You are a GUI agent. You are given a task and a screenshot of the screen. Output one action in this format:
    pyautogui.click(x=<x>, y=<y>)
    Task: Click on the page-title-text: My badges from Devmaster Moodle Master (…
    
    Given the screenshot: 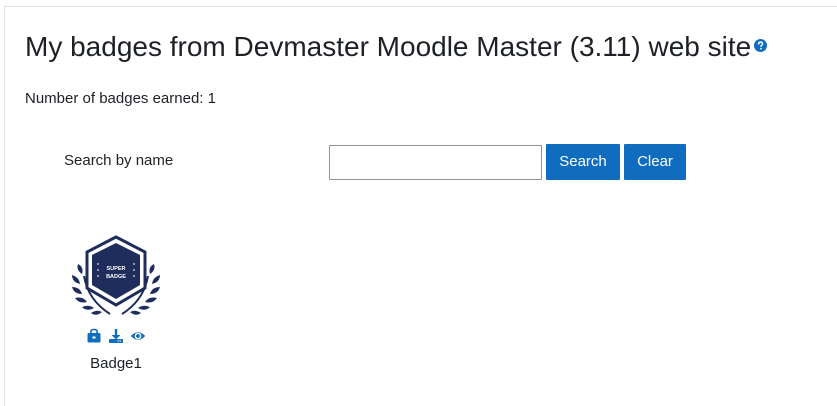 What is the action you would take?
    pyautogui.click(x=388, y=46)
    